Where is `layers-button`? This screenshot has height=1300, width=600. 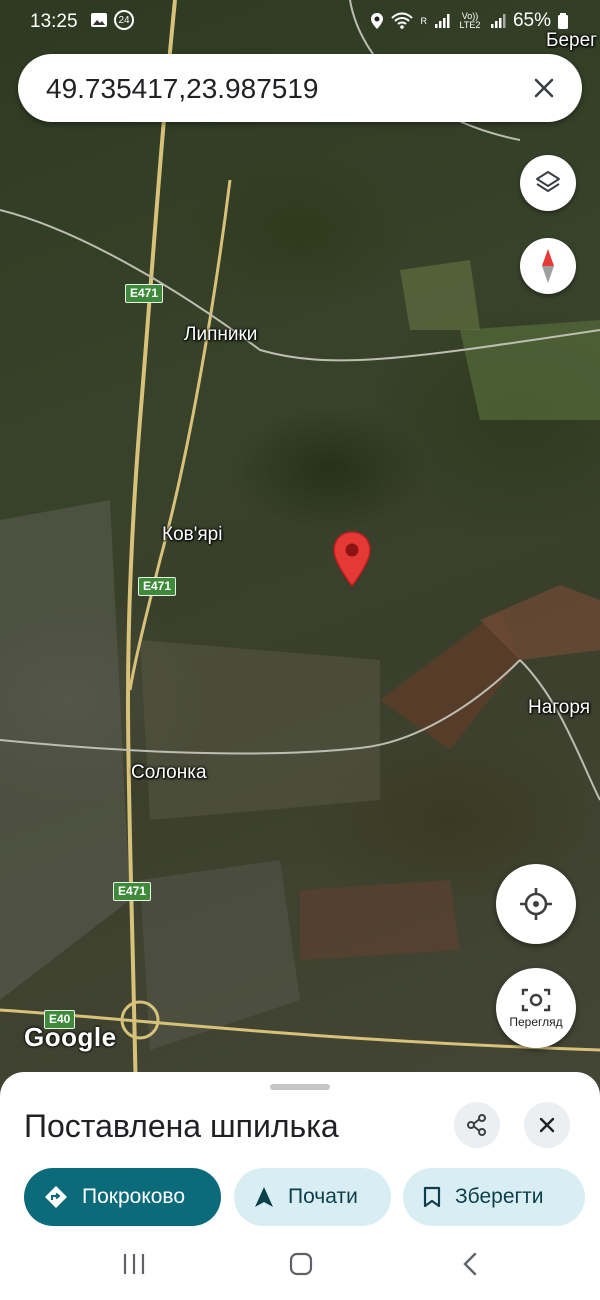
layers-button is located at coordinates (548, 183).